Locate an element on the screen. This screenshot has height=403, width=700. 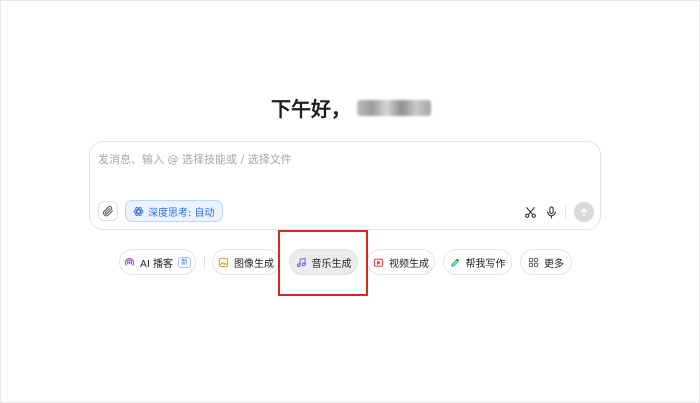
skill-label: 视频生成 is located at coordinates (409, 264).